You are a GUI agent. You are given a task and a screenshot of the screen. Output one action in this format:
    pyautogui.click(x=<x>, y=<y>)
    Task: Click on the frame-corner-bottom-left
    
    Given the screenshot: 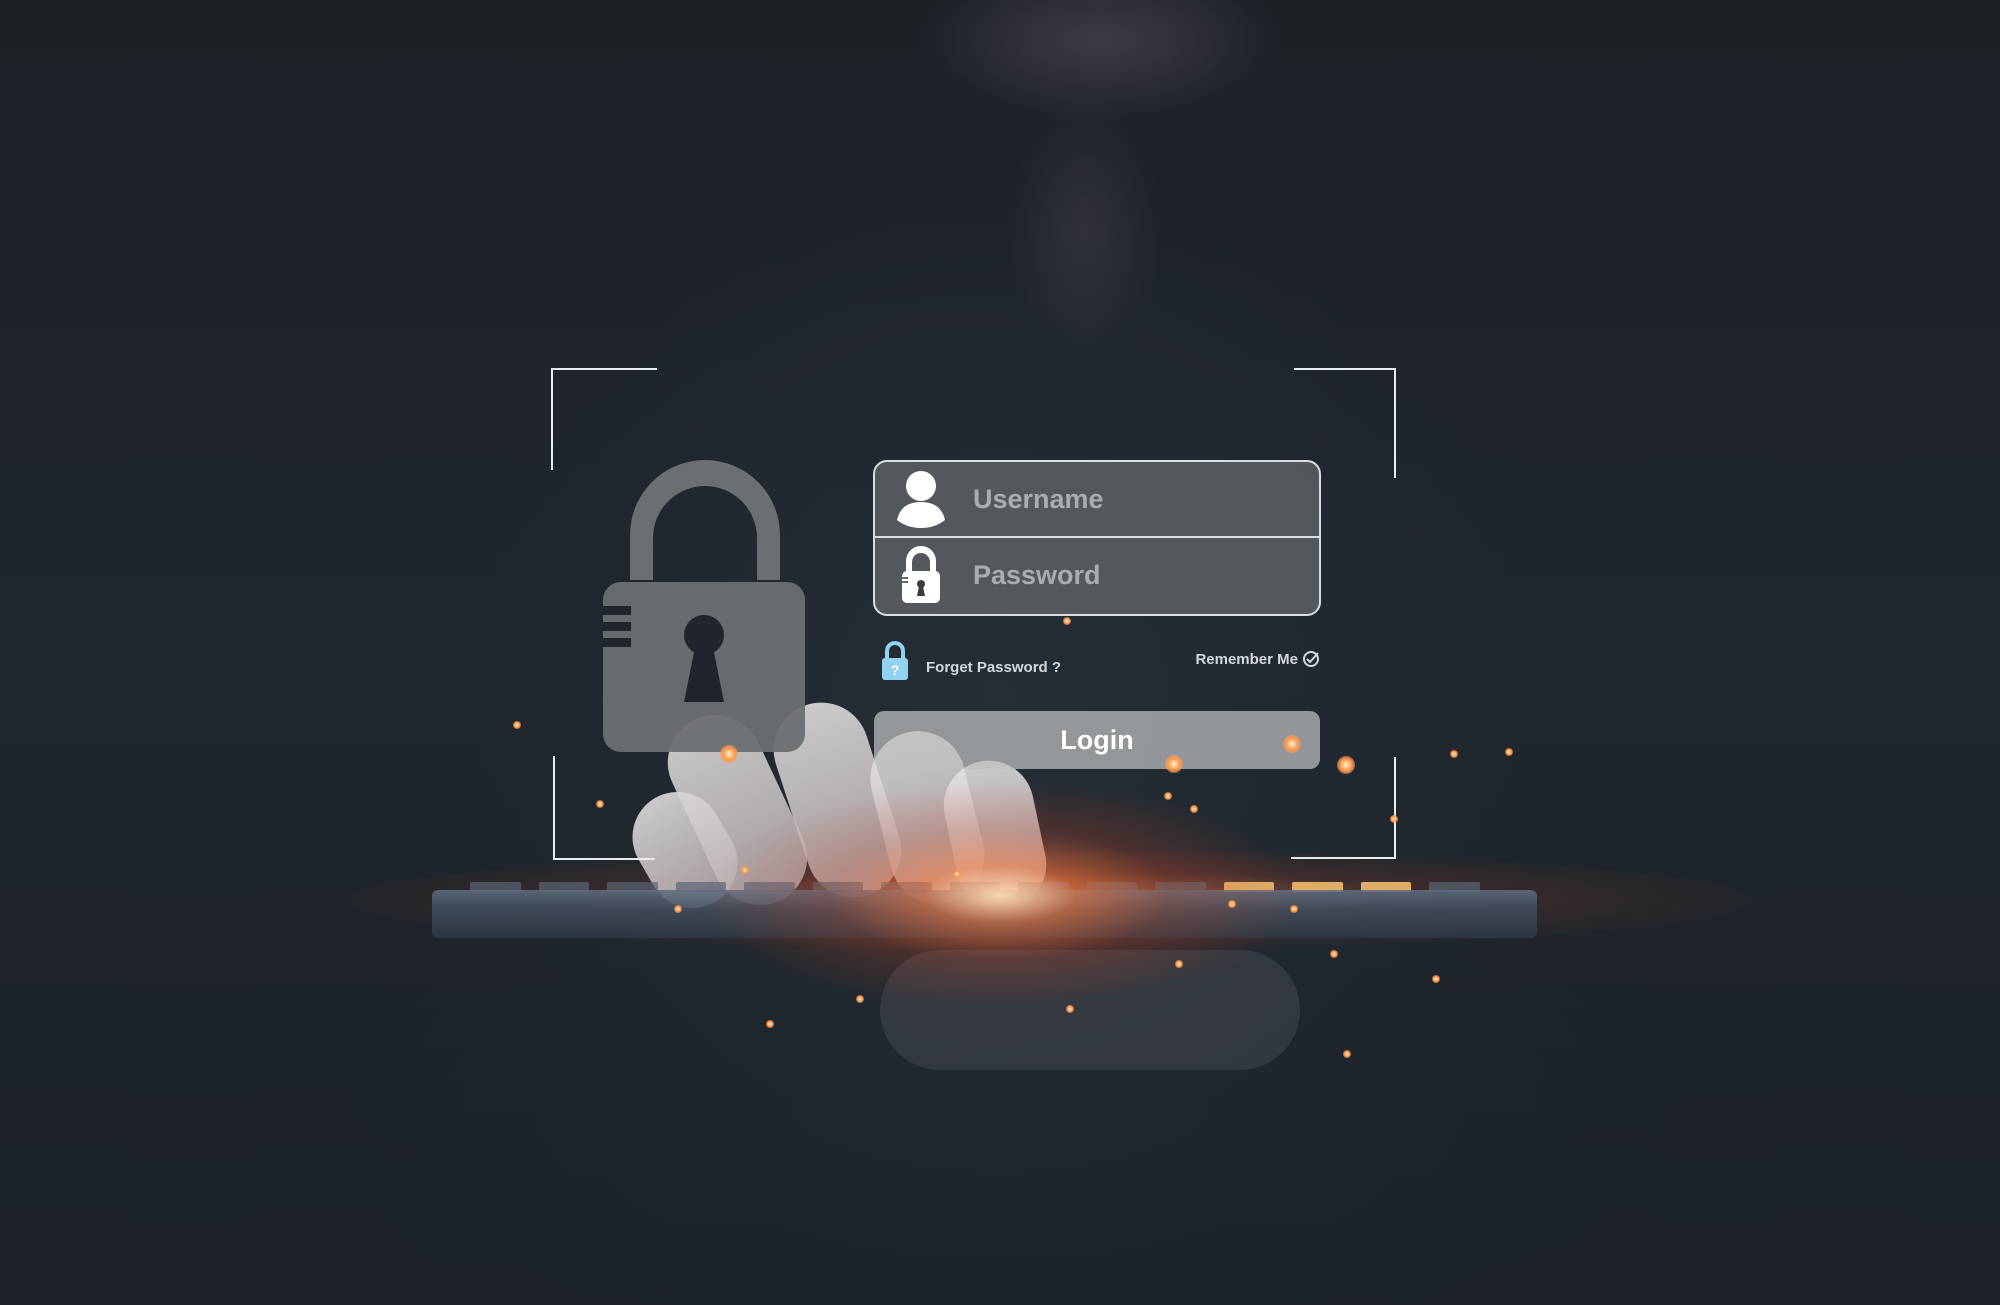 What is the action you would take?
    pyautogui.click(x=604, y=808)
    